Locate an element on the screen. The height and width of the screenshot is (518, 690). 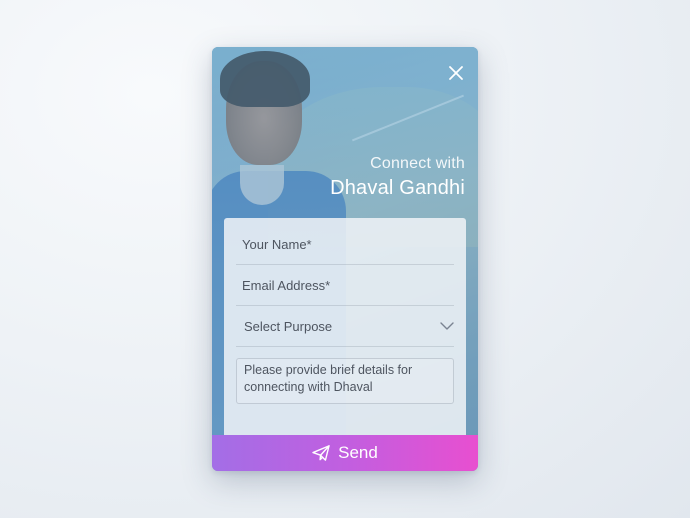
purpose-select: Select Purpose is located at coordinates (345, 327).